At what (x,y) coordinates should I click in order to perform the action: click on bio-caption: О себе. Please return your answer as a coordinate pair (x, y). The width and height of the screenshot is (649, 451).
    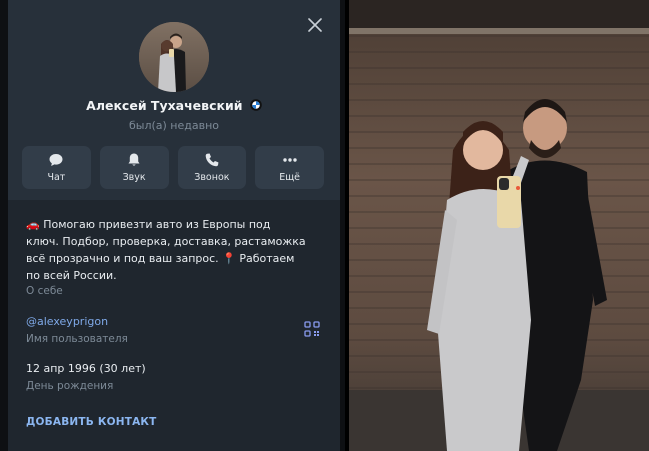
    Looking at the image, I should click on (44, 291).